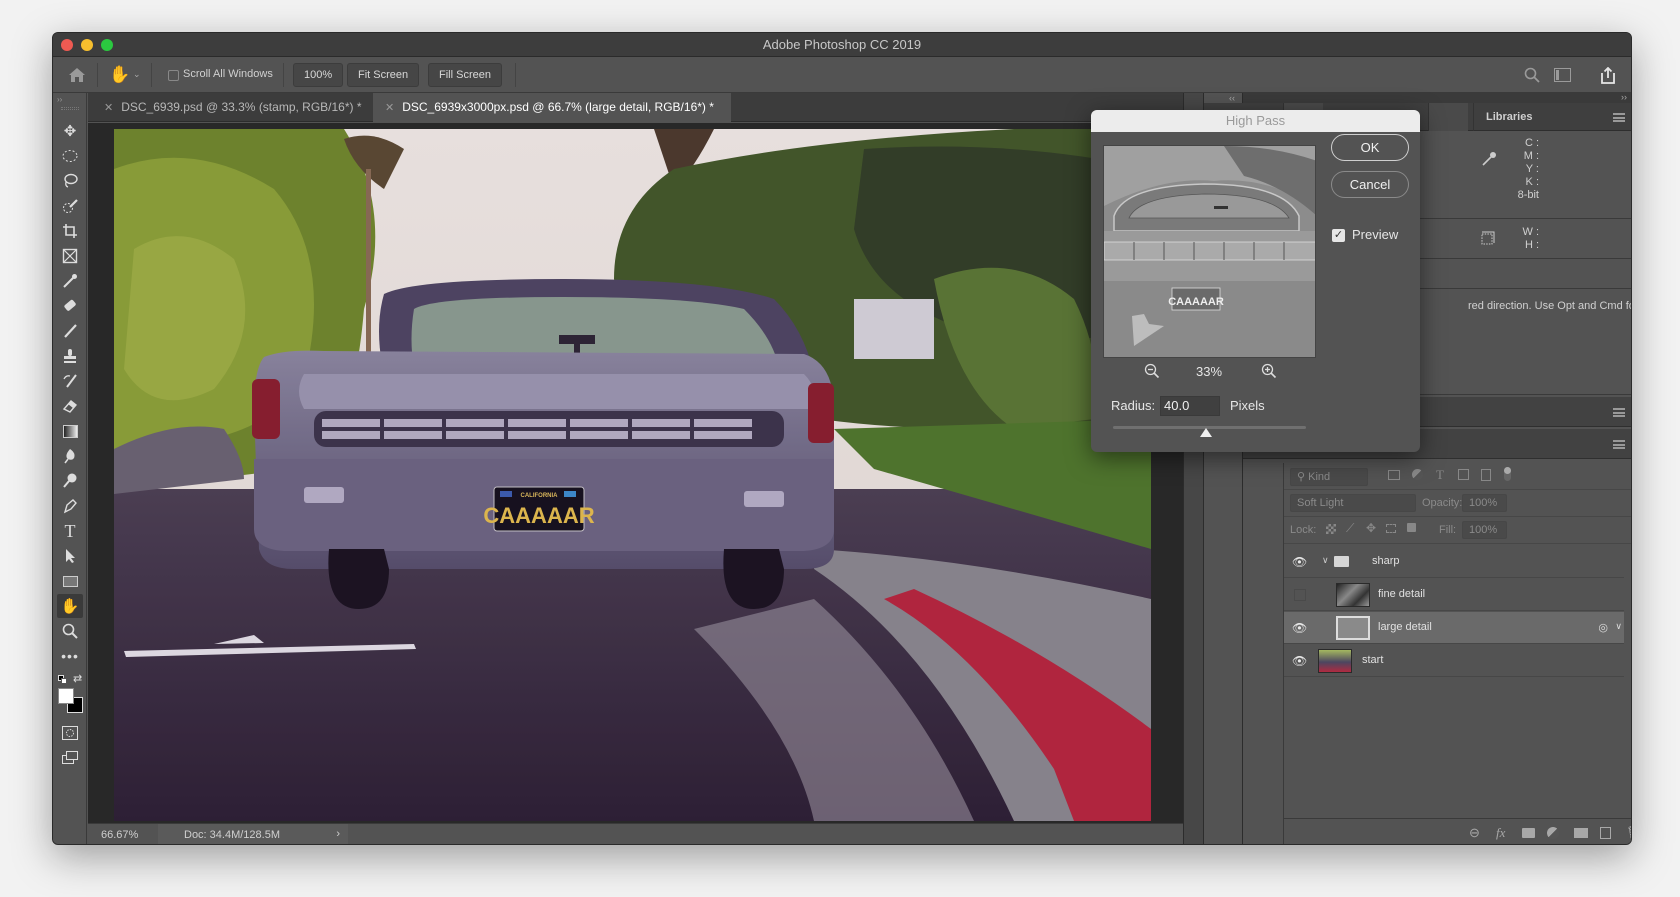 Image resolution: width=1680 pixels, height=897 pixels. What do you see at coordinates (1329, 477) in the screenshot?
I see `layer-kind-filter: ⚲ Kind` at bounding box center [1329, 477].